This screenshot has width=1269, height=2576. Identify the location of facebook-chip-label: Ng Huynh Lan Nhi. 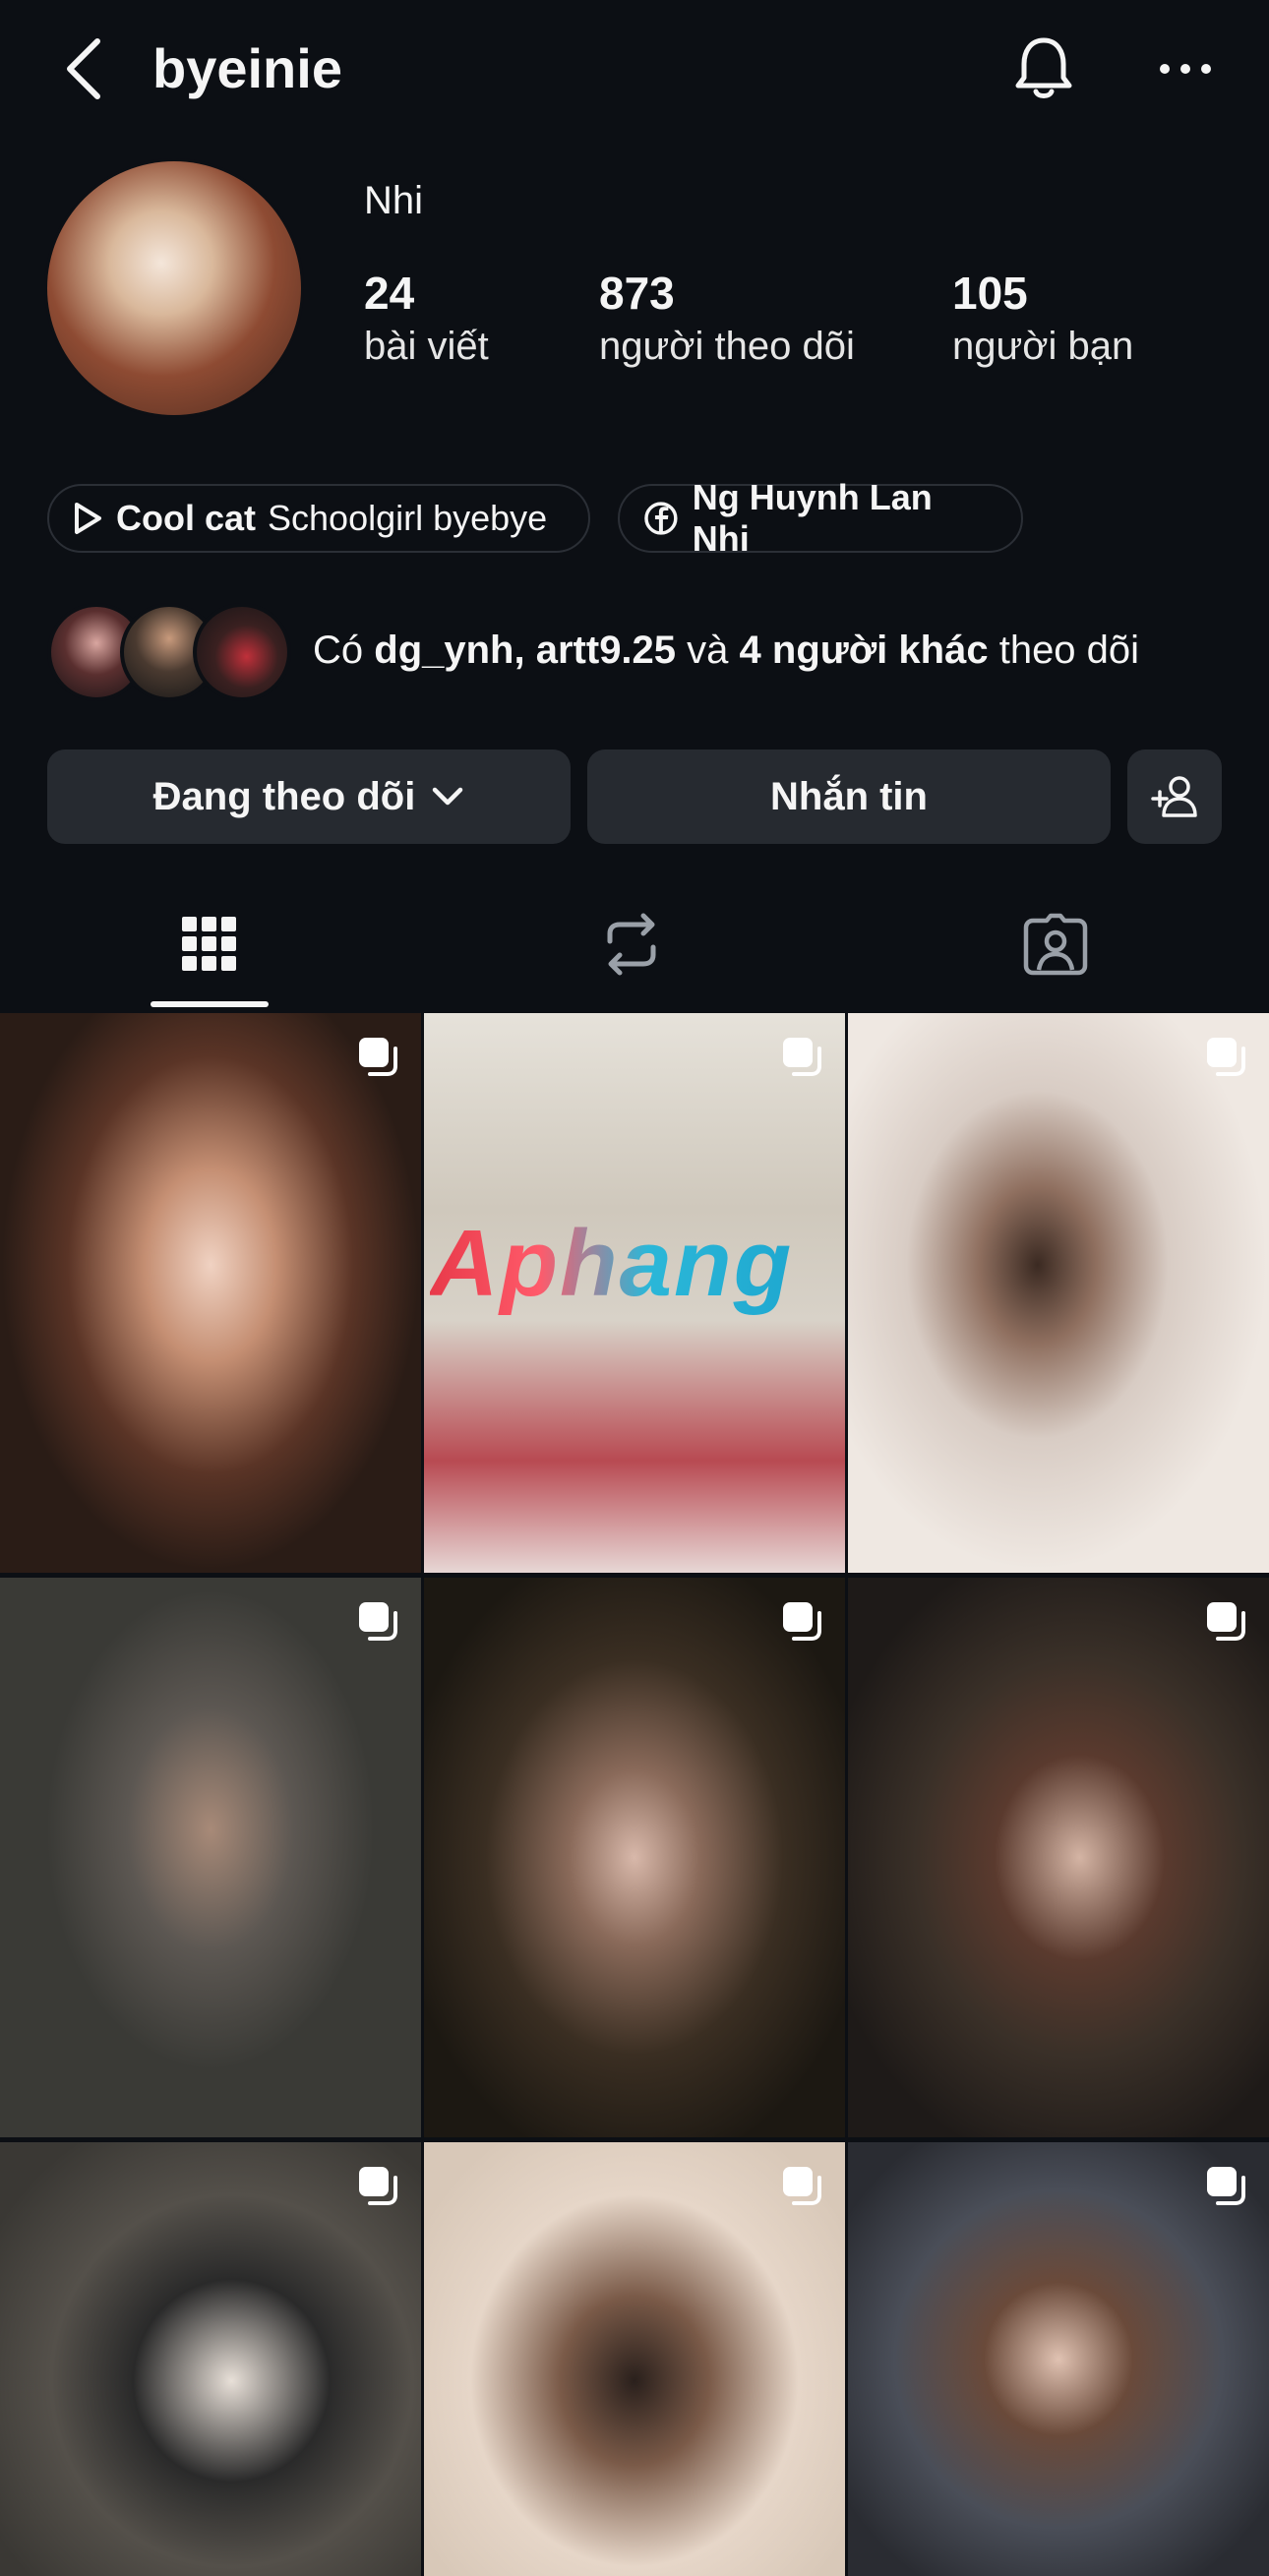
(812, 518).